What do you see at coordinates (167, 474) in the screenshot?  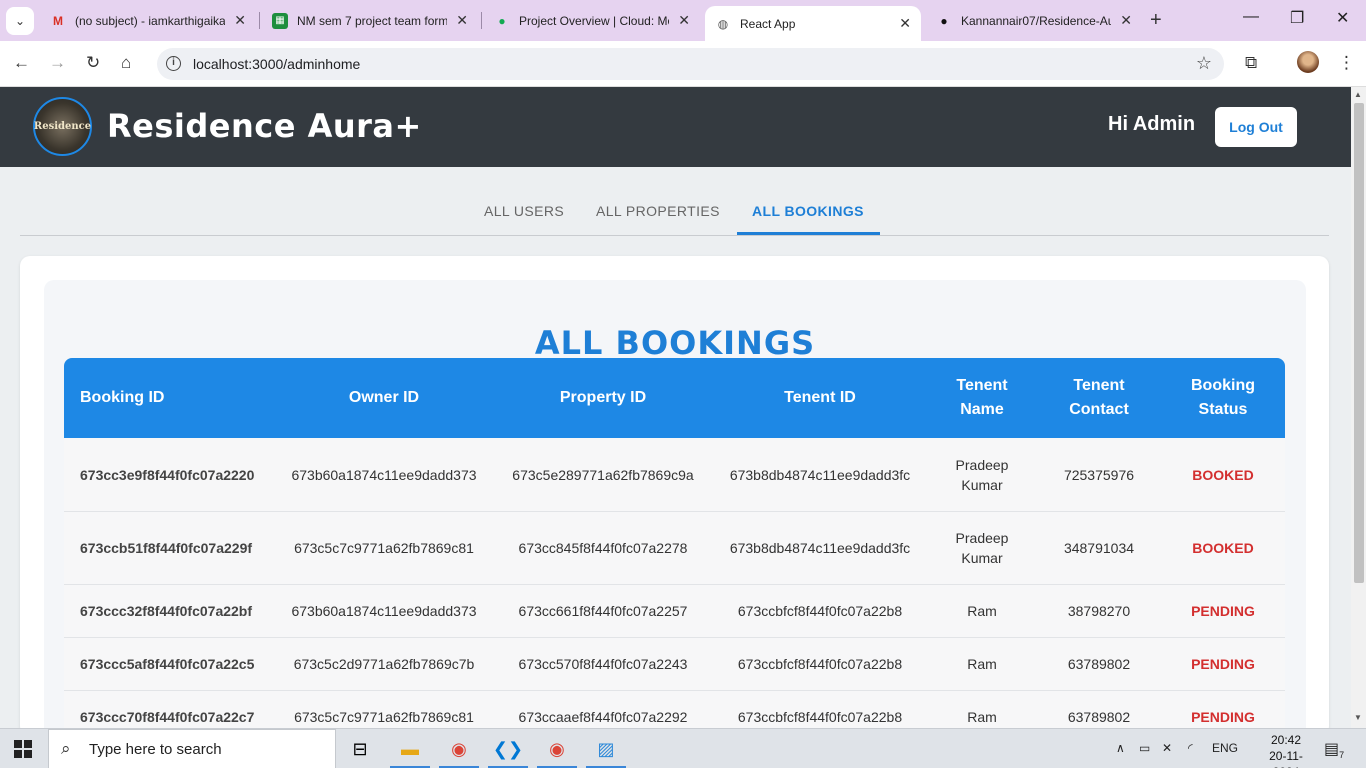 I see `cell-booking-id: 673cc3e9f8f44f0fc07a2220` at bounding box center [167, 474].